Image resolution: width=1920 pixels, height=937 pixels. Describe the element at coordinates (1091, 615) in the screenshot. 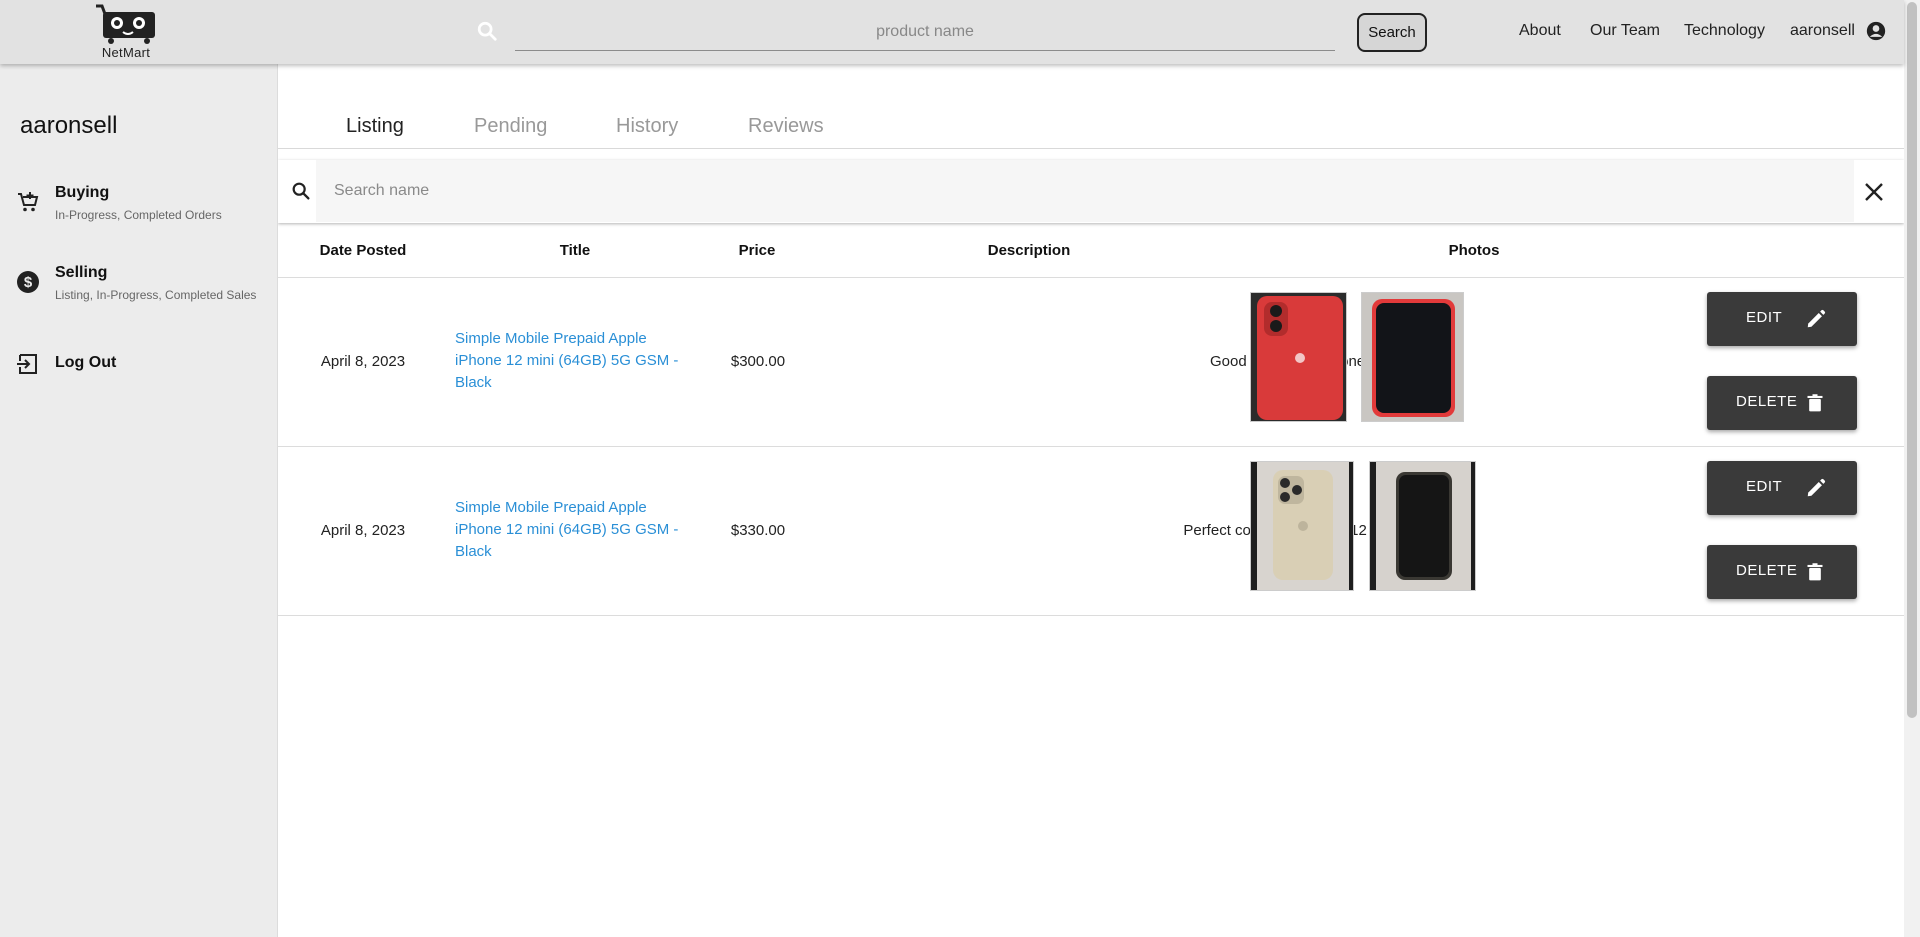

I see `table-divider` at that location.